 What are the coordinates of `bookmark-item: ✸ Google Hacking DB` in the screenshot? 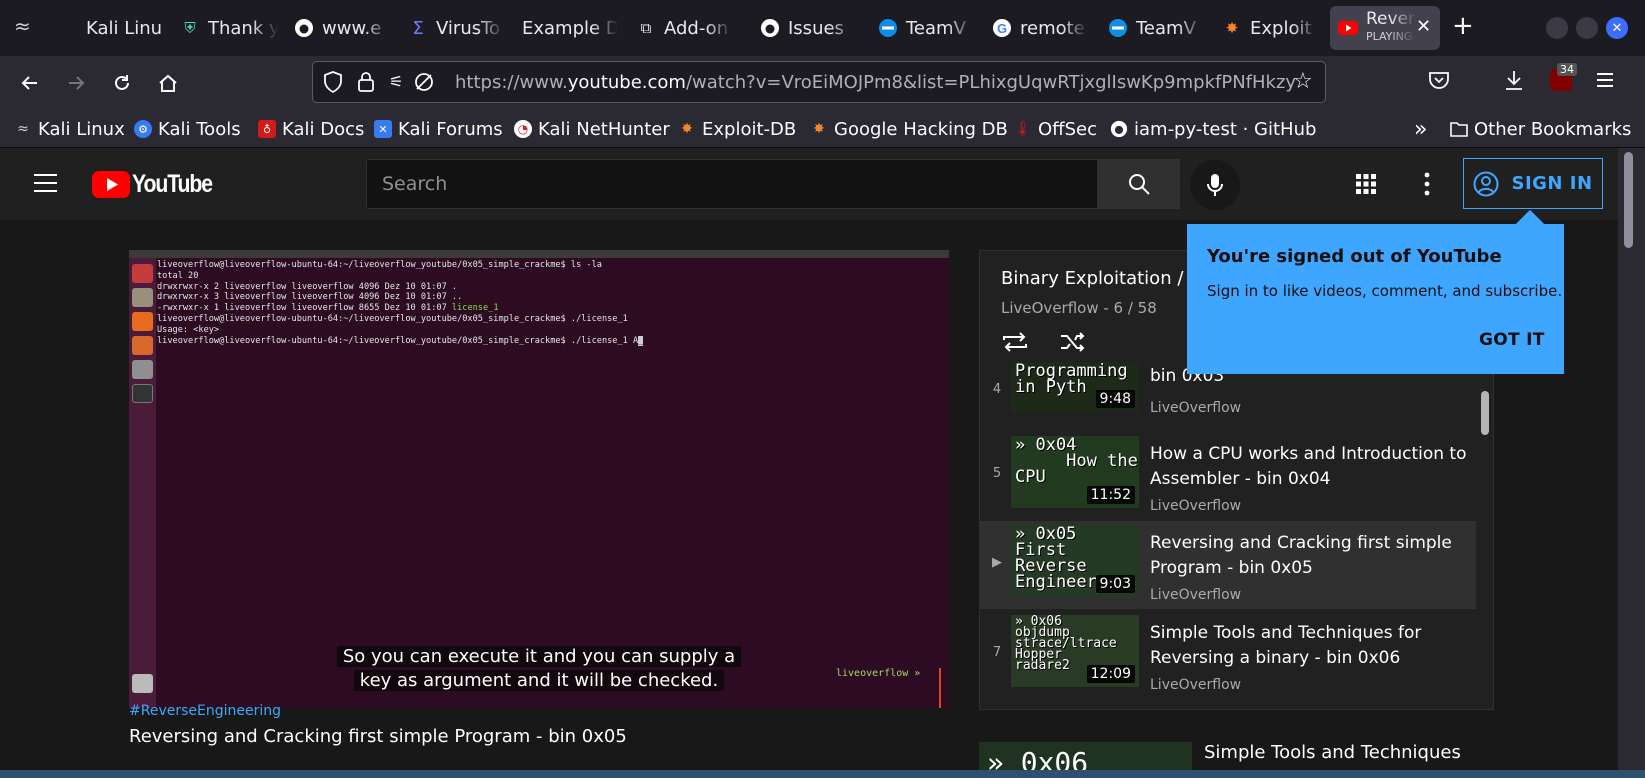 It's located at (909, 129).